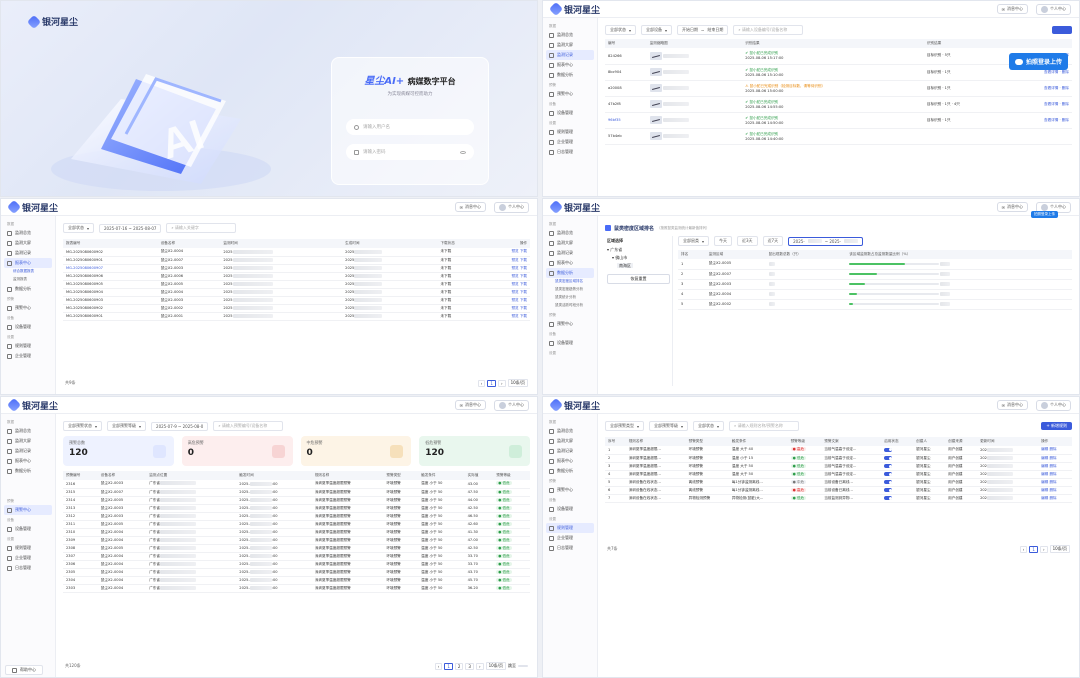  Describe the element at coordinates (657, 30) in the screenshot. I see `device-filter: 全部设备 ▾` at that location.